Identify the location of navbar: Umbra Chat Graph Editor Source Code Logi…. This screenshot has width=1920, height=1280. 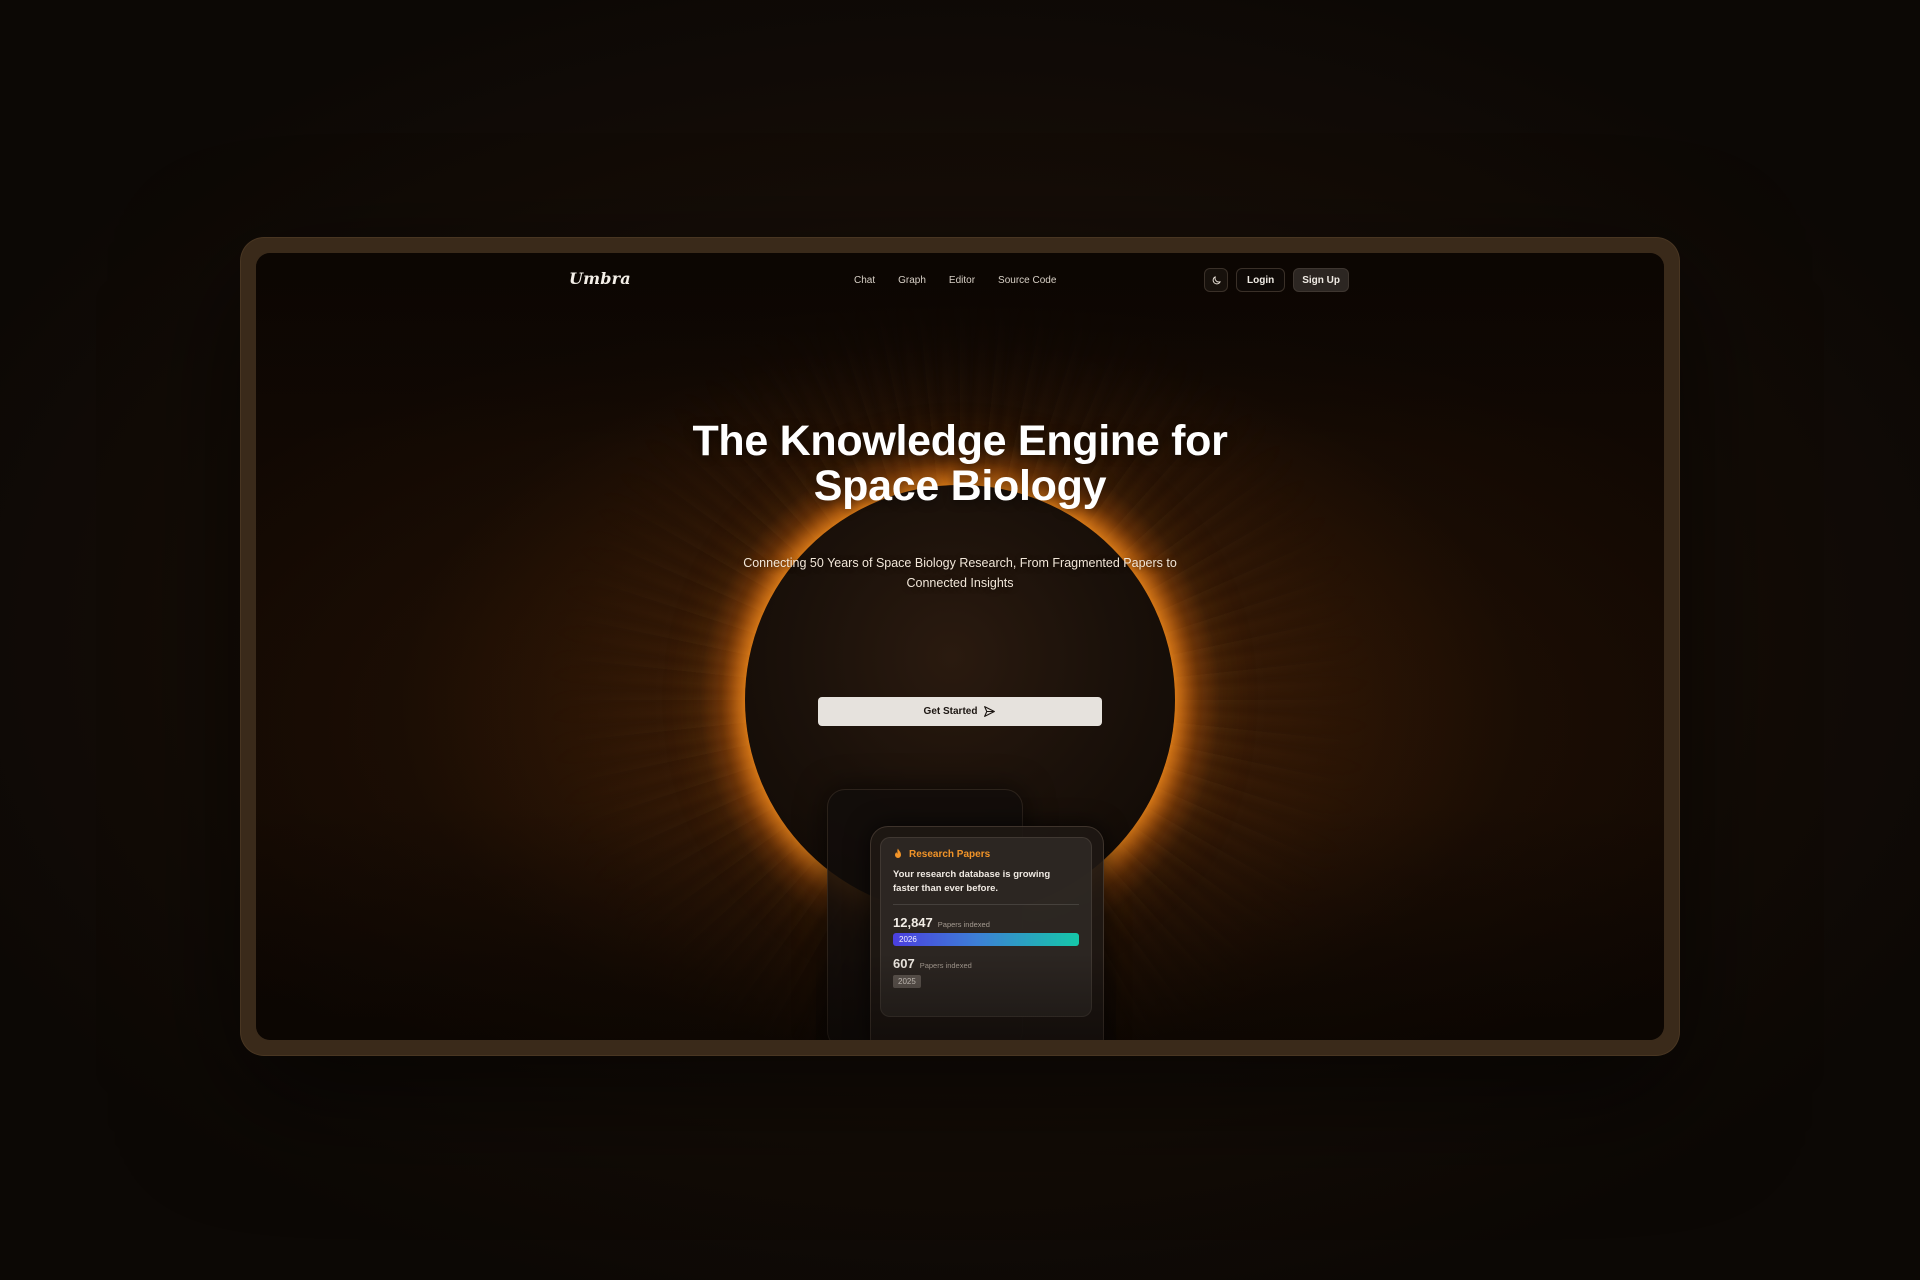
(960, 283).